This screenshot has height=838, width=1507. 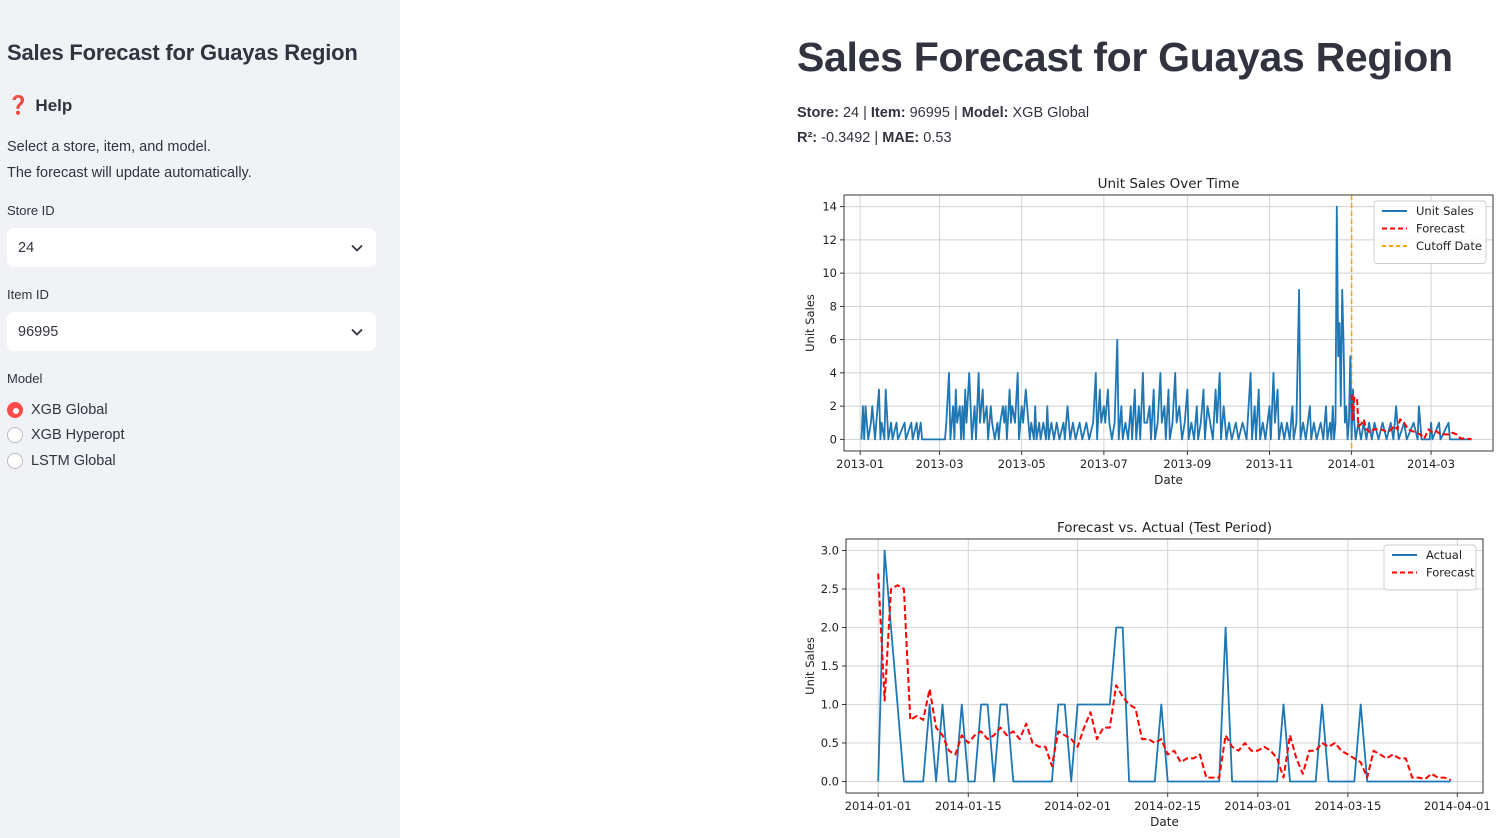 What do you see at coordinates (833, 406) in the screenshot?
I see `y-tick-label: 2` at bounding box center [833, 406].